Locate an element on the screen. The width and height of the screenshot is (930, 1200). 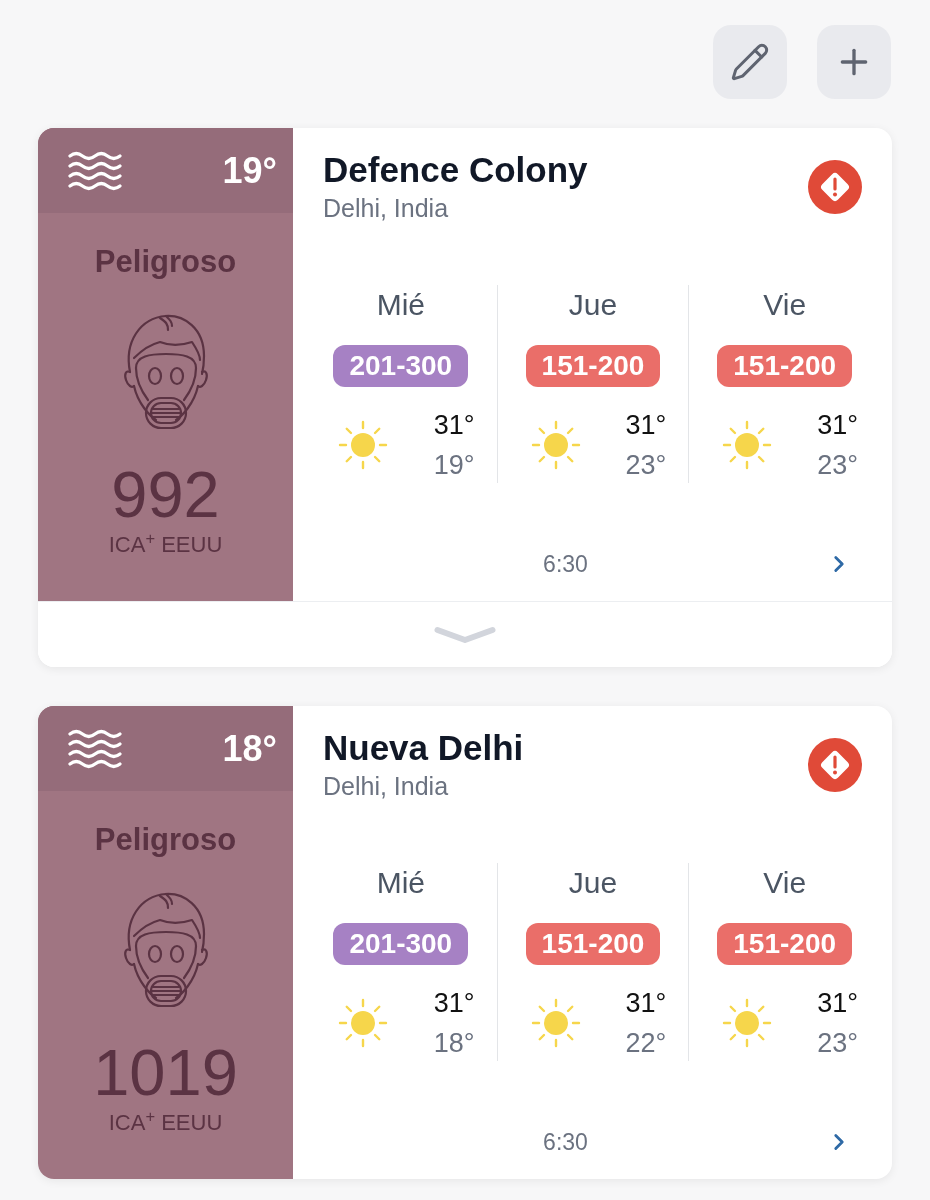
current-temperature: 18° is located at coordinates (249, 748).